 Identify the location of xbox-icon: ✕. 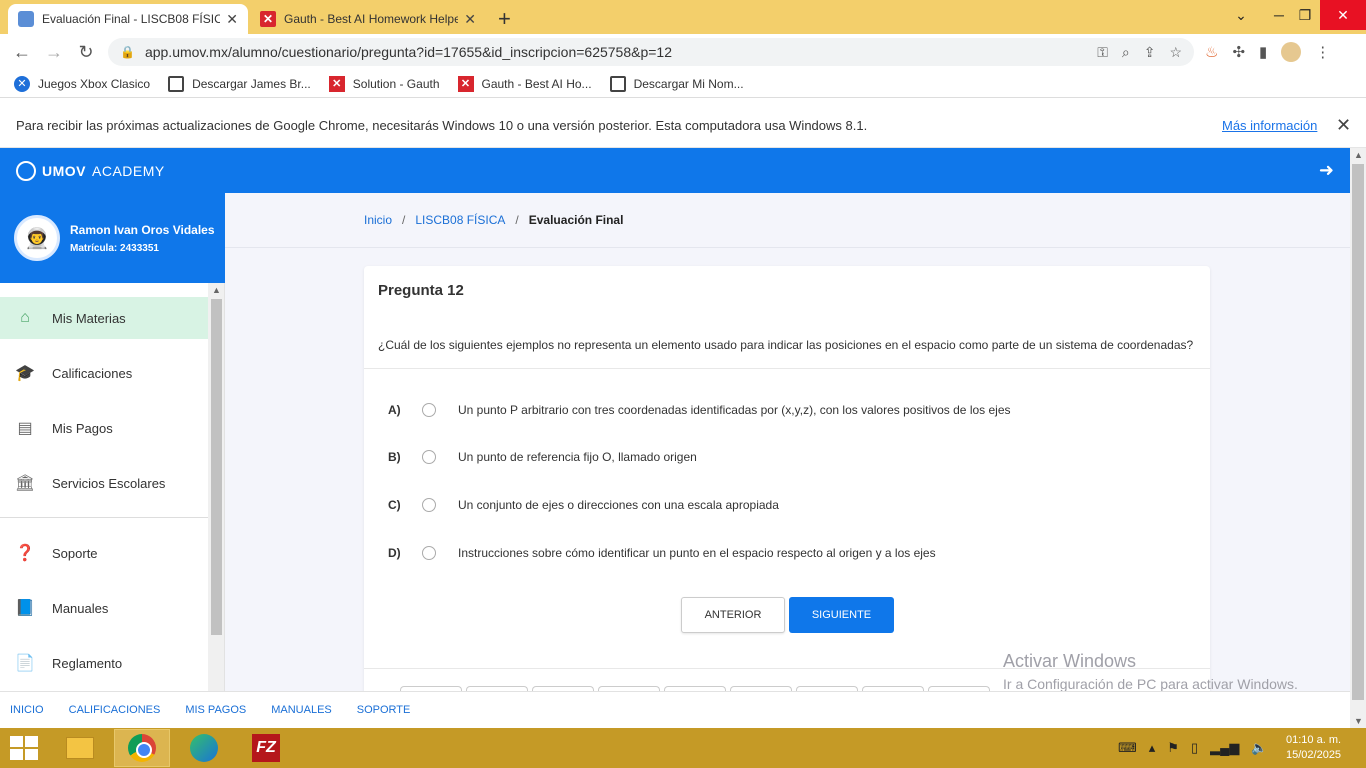
(22, 83).